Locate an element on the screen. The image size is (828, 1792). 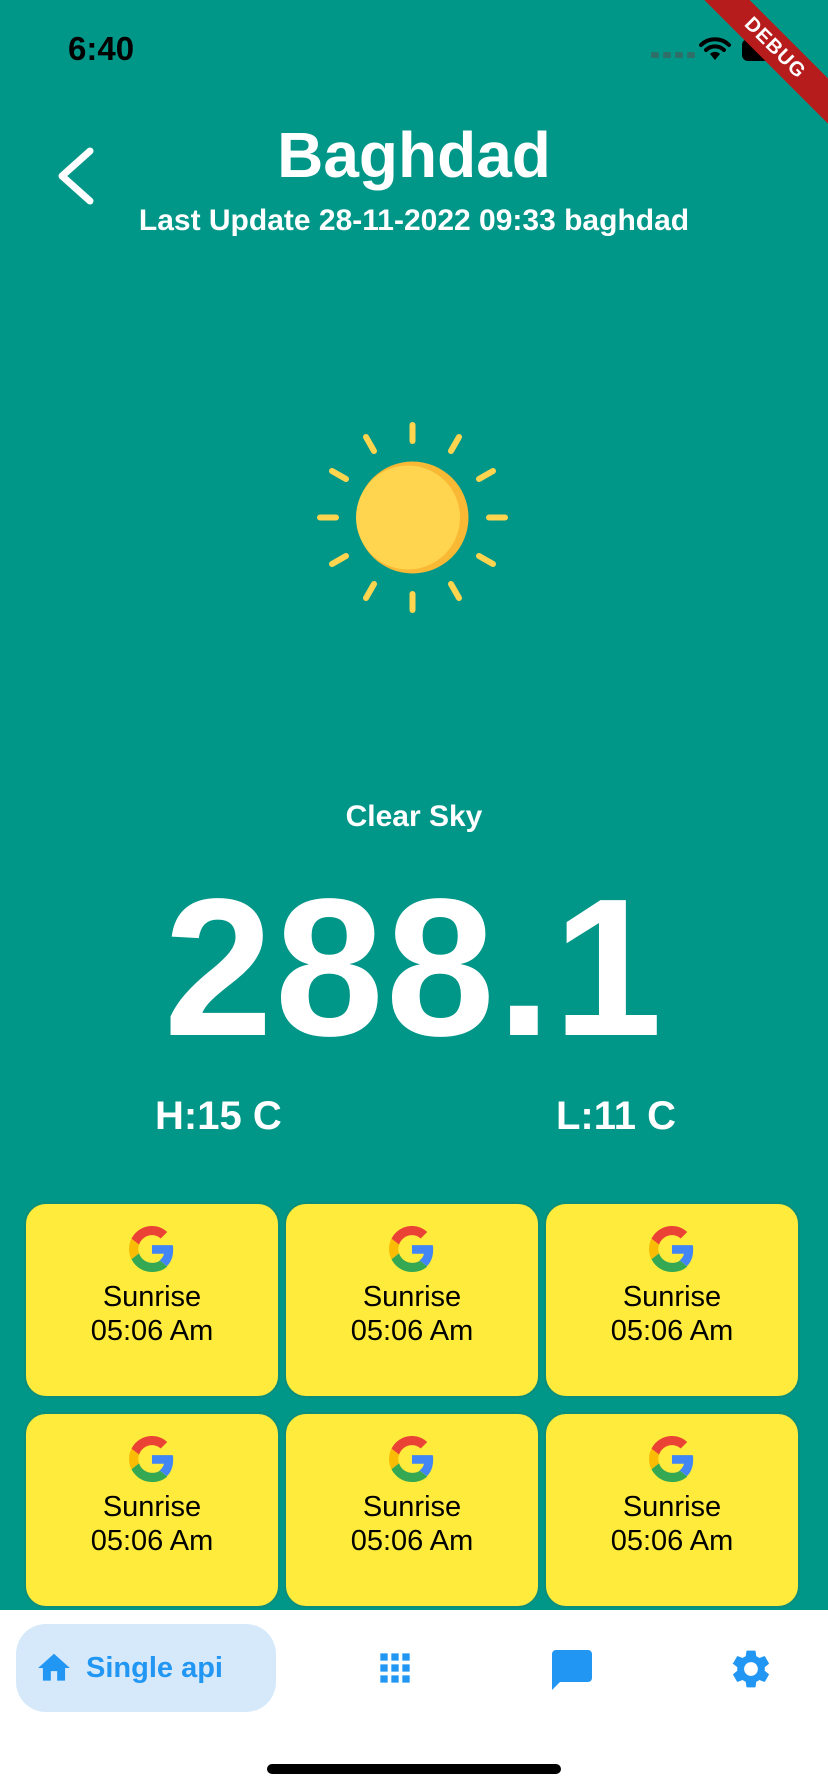
chat-icon is located at coordinates (572, 1670).